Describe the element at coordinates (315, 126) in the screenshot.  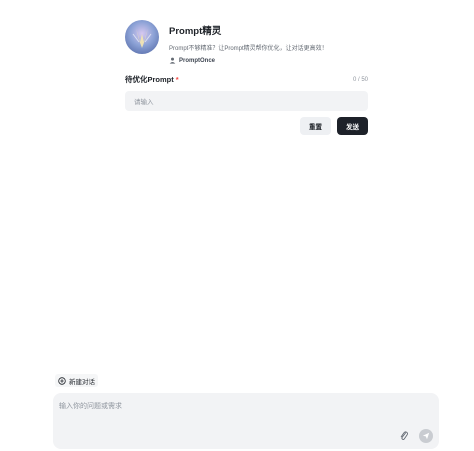
I see `reset-button: 重置` at that location.